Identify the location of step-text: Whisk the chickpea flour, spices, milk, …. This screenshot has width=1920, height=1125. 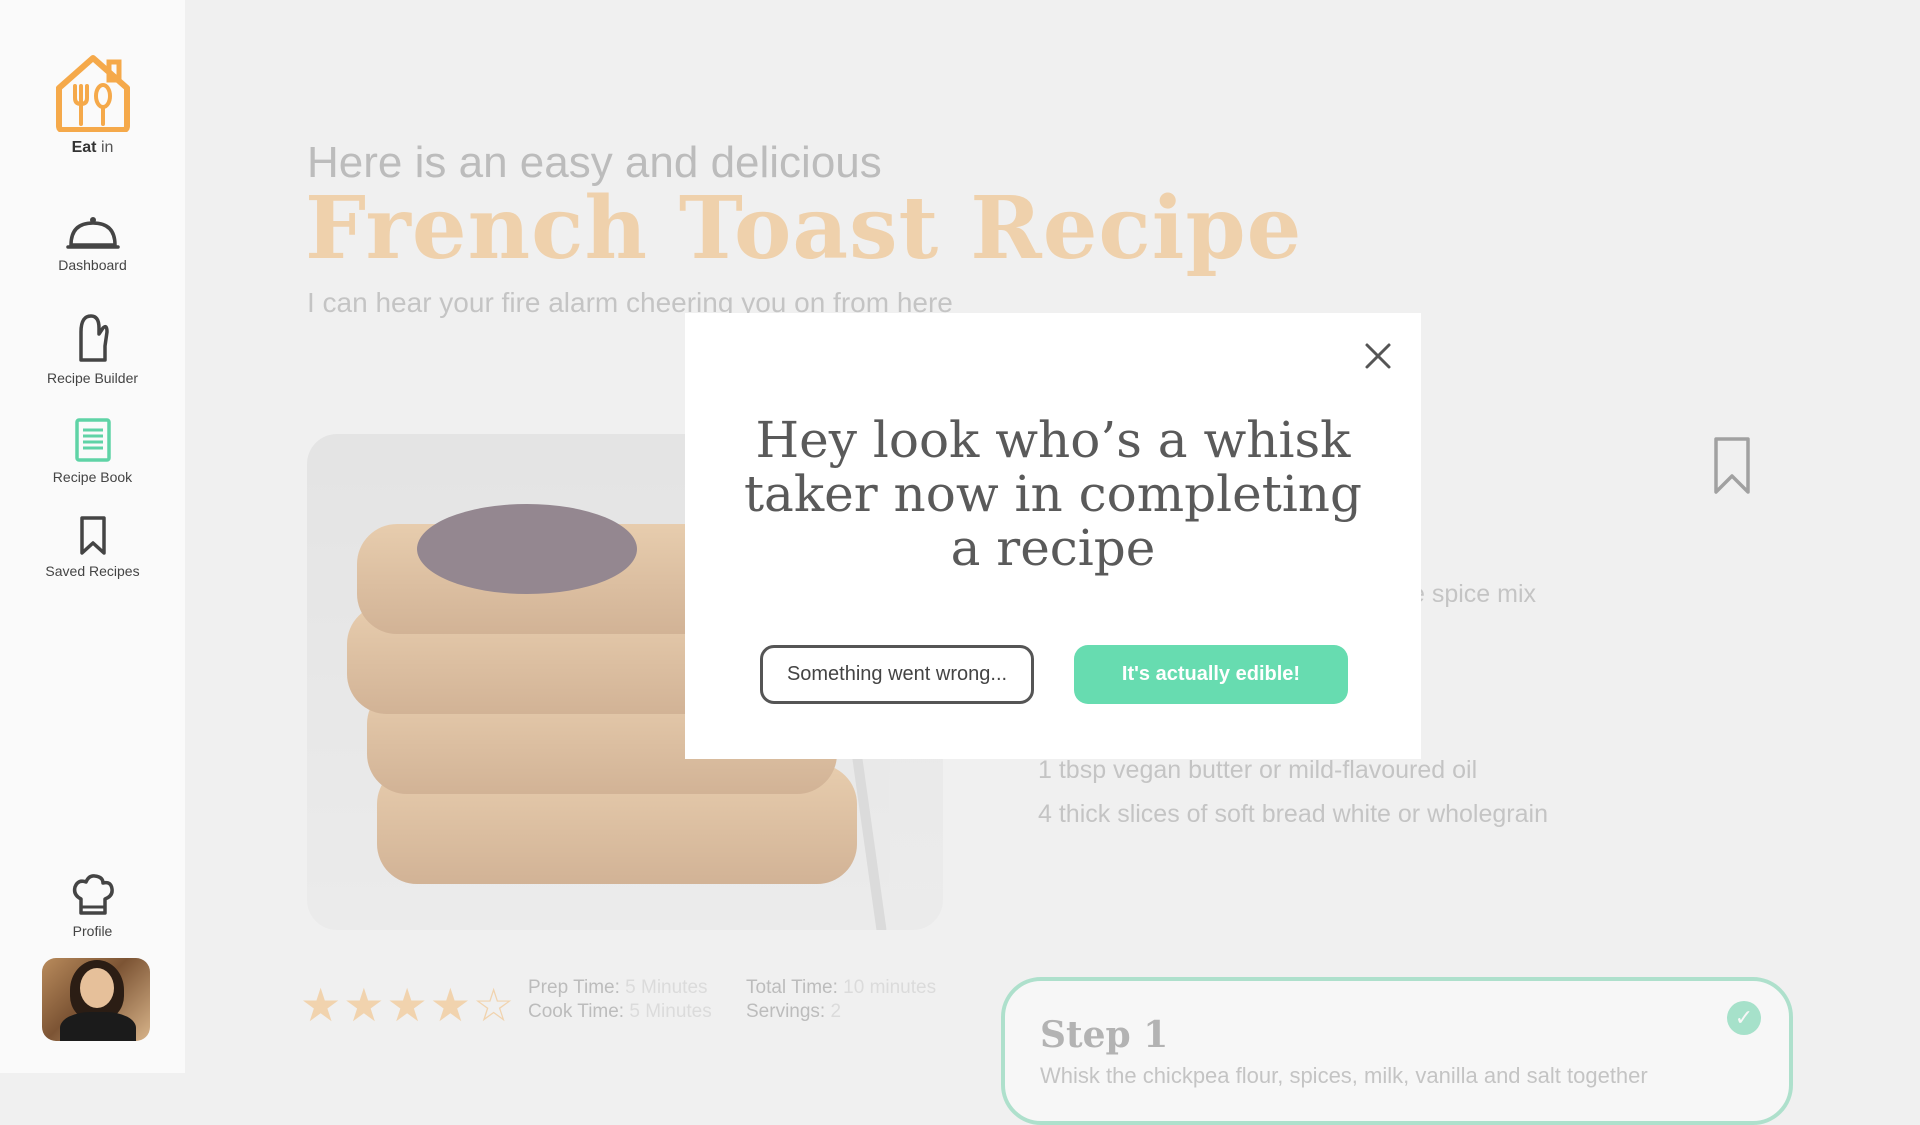
(1344, 1075).